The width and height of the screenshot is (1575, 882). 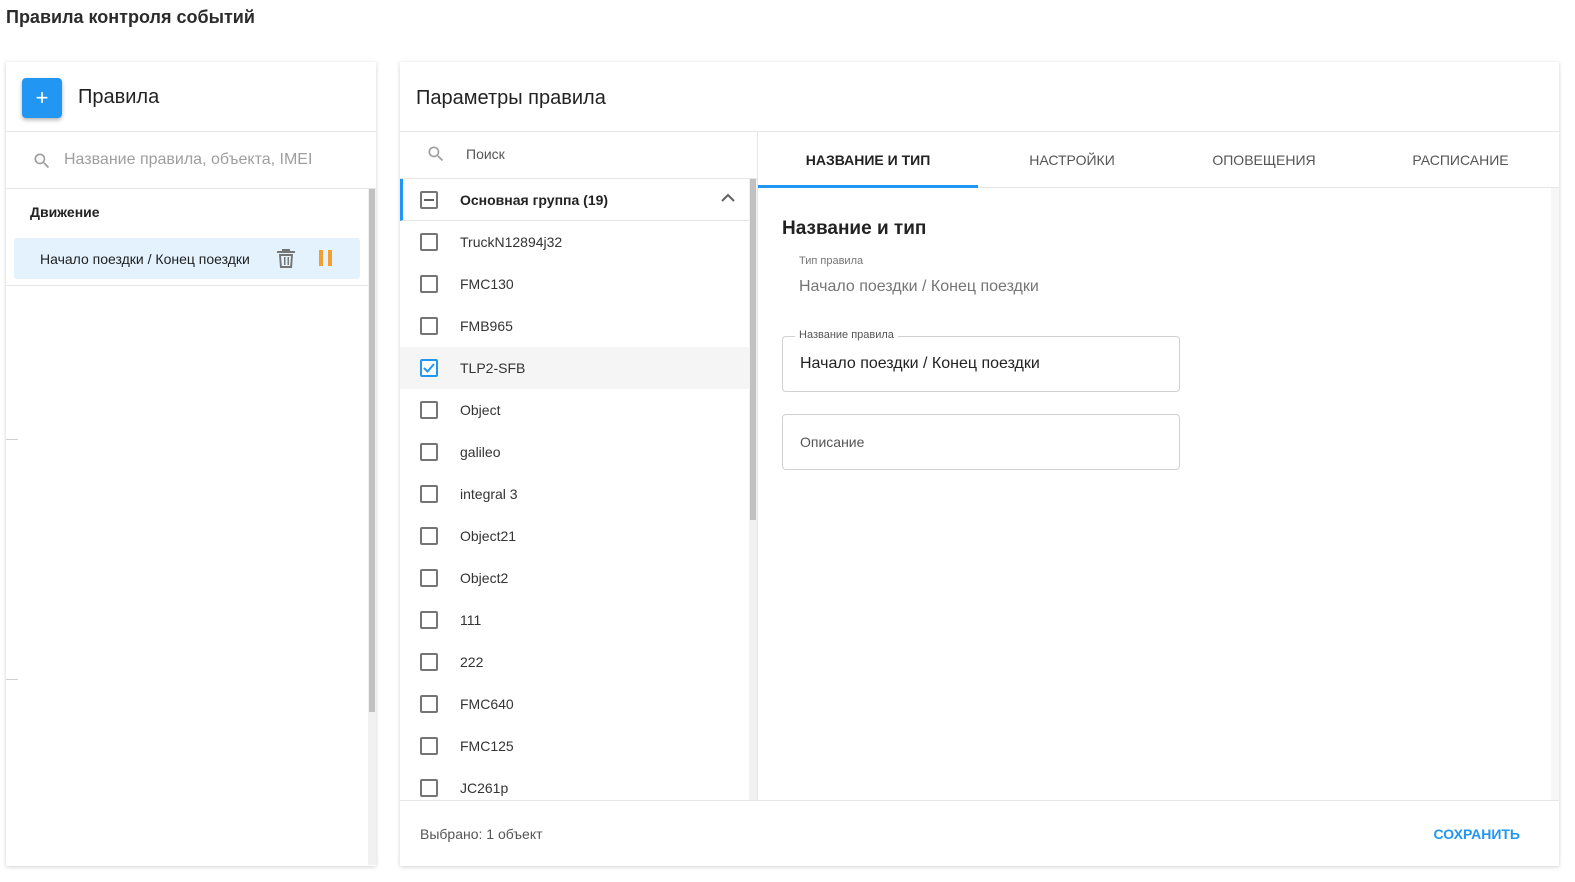 I want to click on add-rule-button: +, so click(x=42, y=98).